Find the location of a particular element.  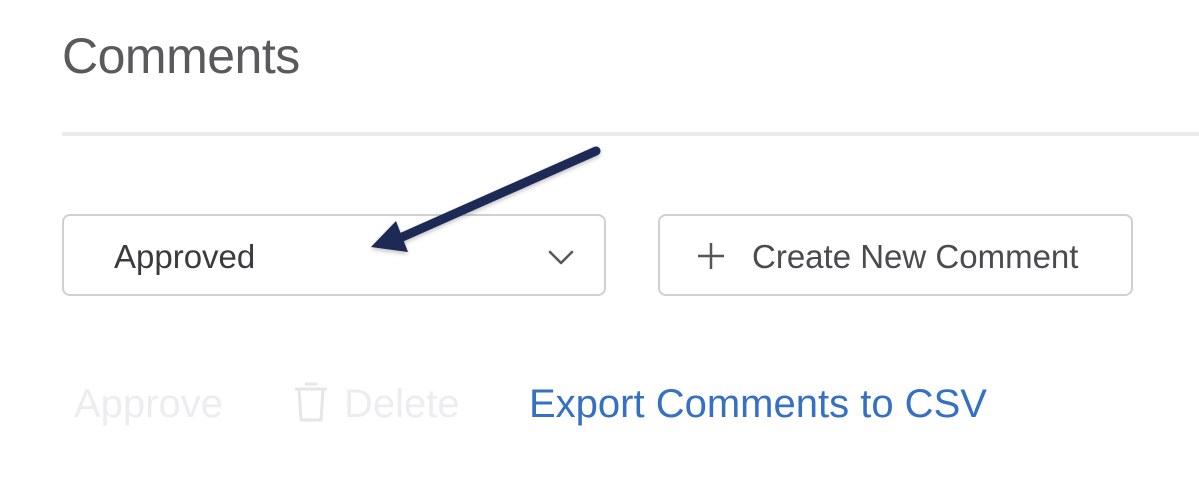

approve-button: Approve is located at coordinates (148, 404).